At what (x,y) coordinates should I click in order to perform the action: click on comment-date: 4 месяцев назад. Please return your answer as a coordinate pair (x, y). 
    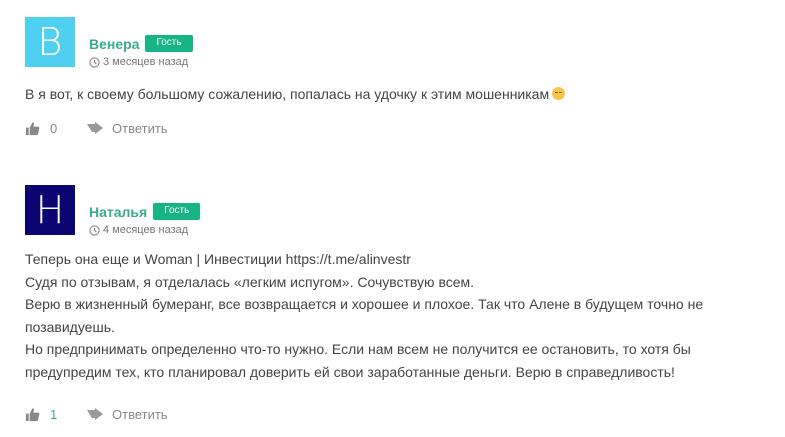
    Looking at the image, I should click on (138, 230).